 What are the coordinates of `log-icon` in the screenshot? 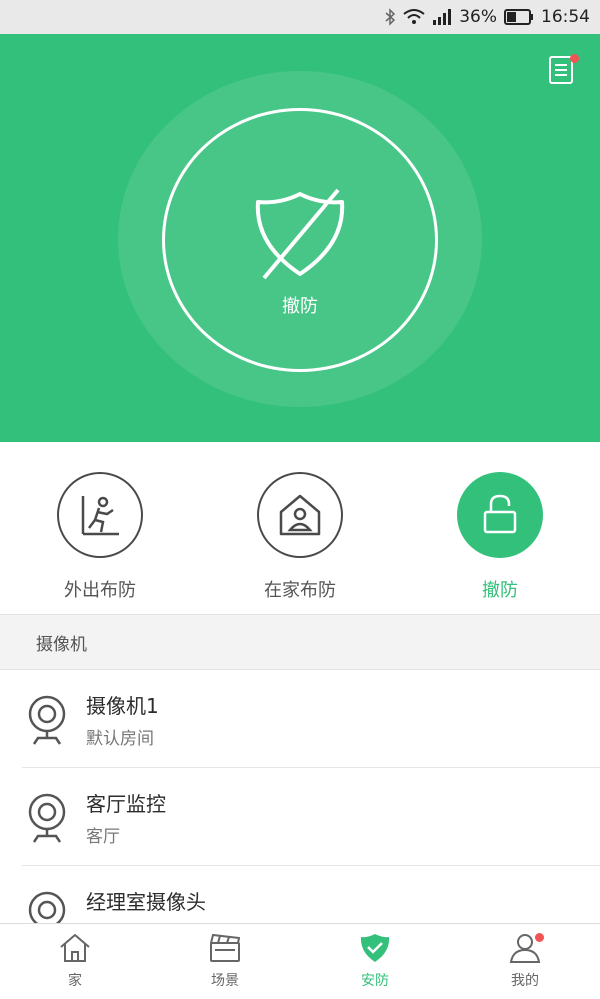 It's located at (563, 69).